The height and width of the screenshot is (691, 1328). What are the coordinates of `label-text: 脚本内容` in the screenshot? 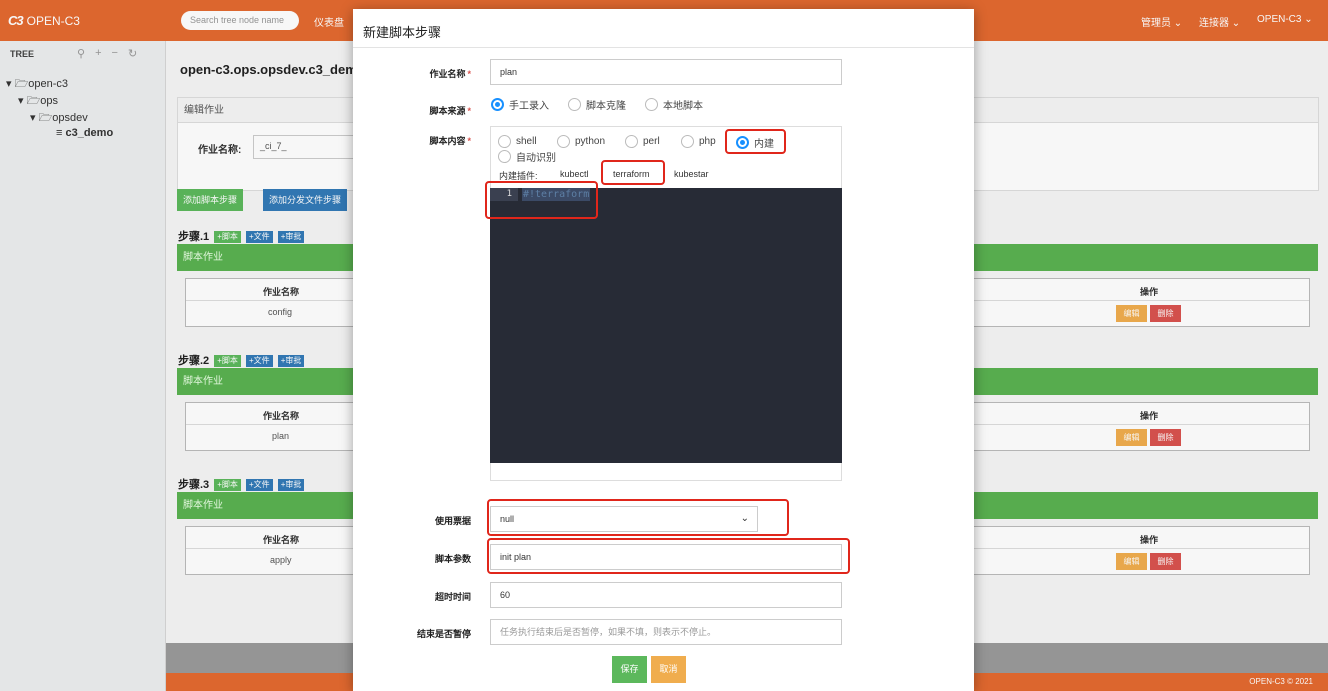 It's located at (447, 141).